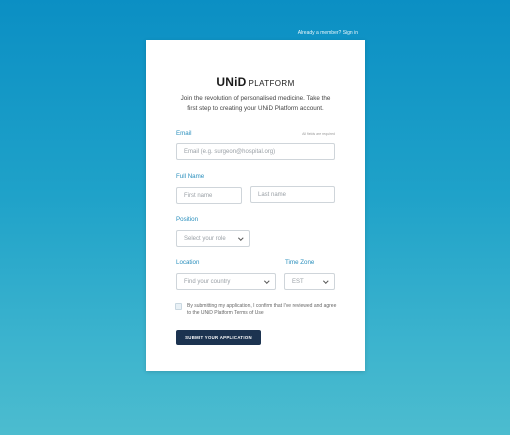 Image resolution: width=510 pixels, height=435 pixels. I want to click on email-label: Email, so click(184, 133).